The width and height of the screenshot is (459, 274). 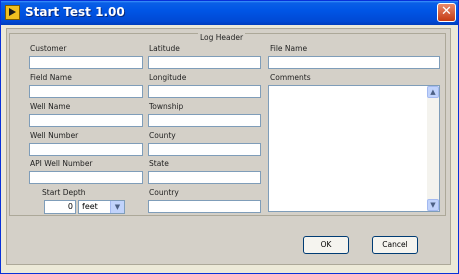 I want to click on close-icon: ✕, so click(x=446, y=11).